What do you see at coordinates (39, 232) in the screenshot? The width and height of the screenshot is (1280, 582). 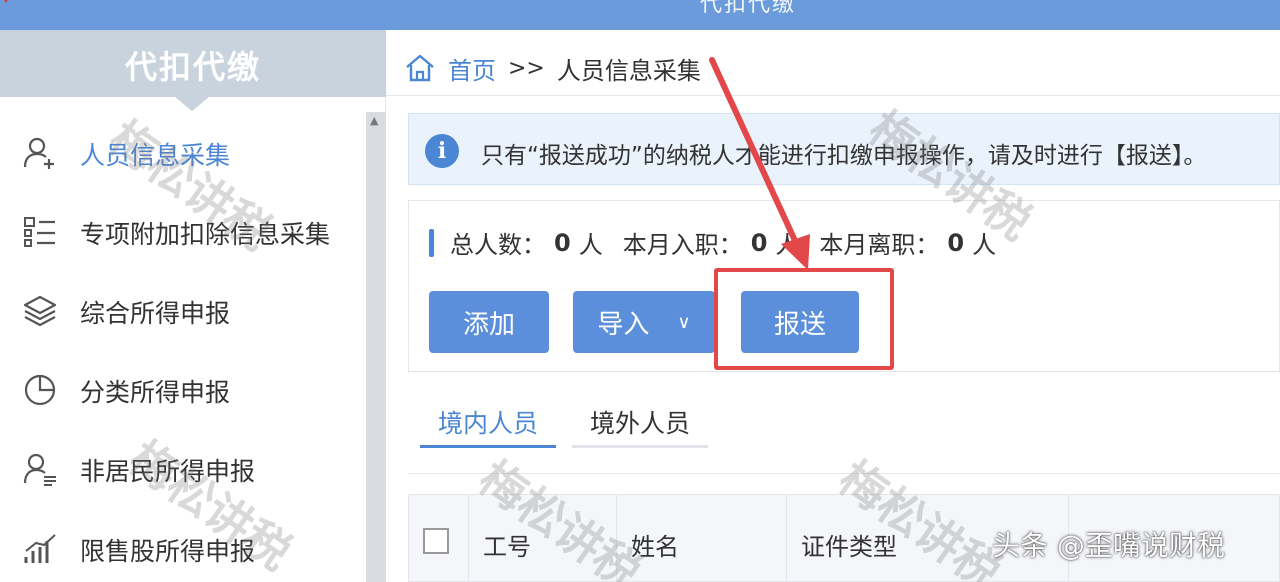 I see `list-icon` at bounding box center [39, 232].